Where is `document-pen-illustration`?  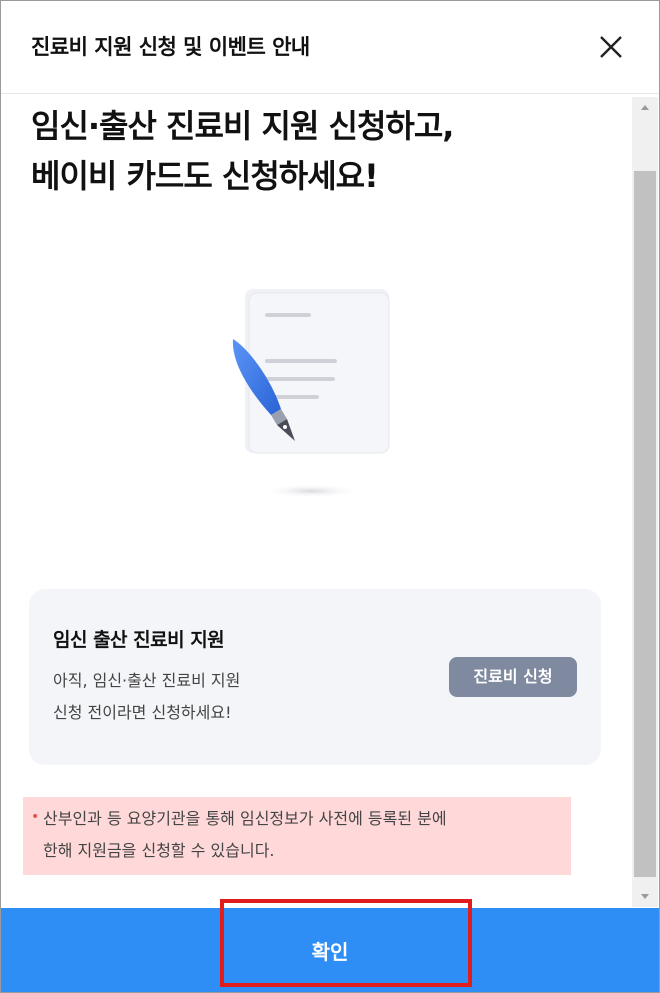 document-pen-illustration is located at coordinates (311, 393).